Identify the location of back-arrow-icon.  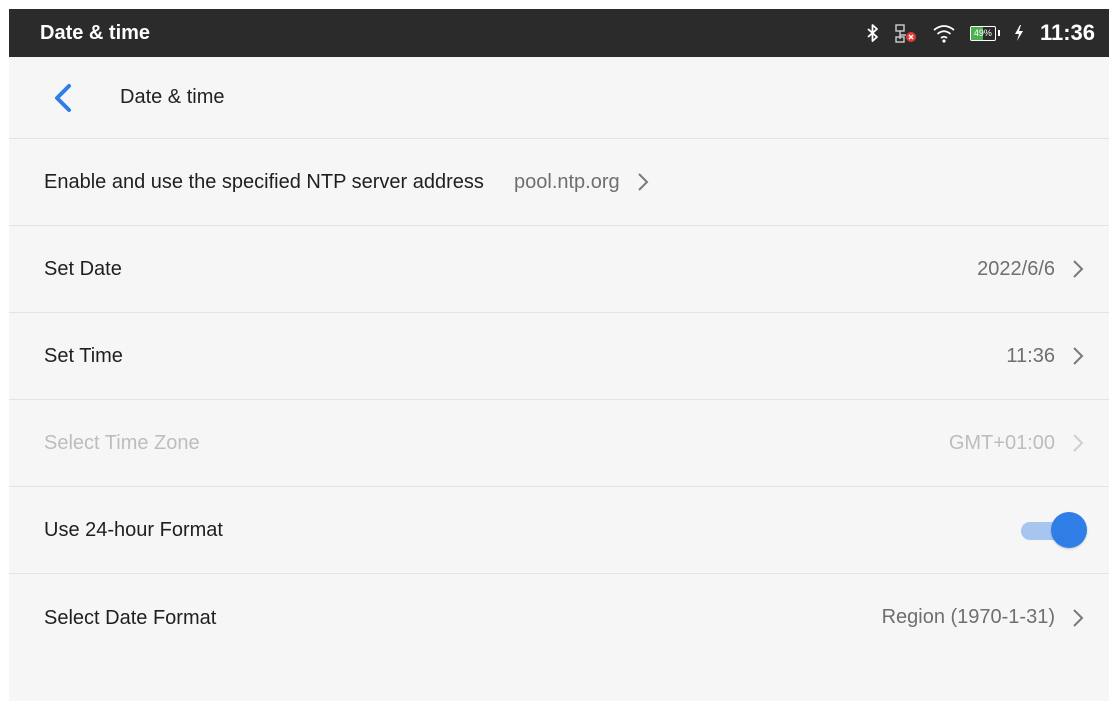
(63, 97).